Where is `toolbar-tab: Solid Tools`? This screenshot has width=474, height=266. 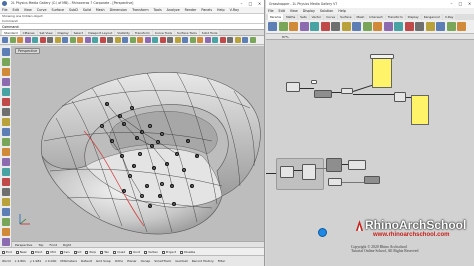
toolbar-tab: Solid Tools is located at coordinates (209, 32).